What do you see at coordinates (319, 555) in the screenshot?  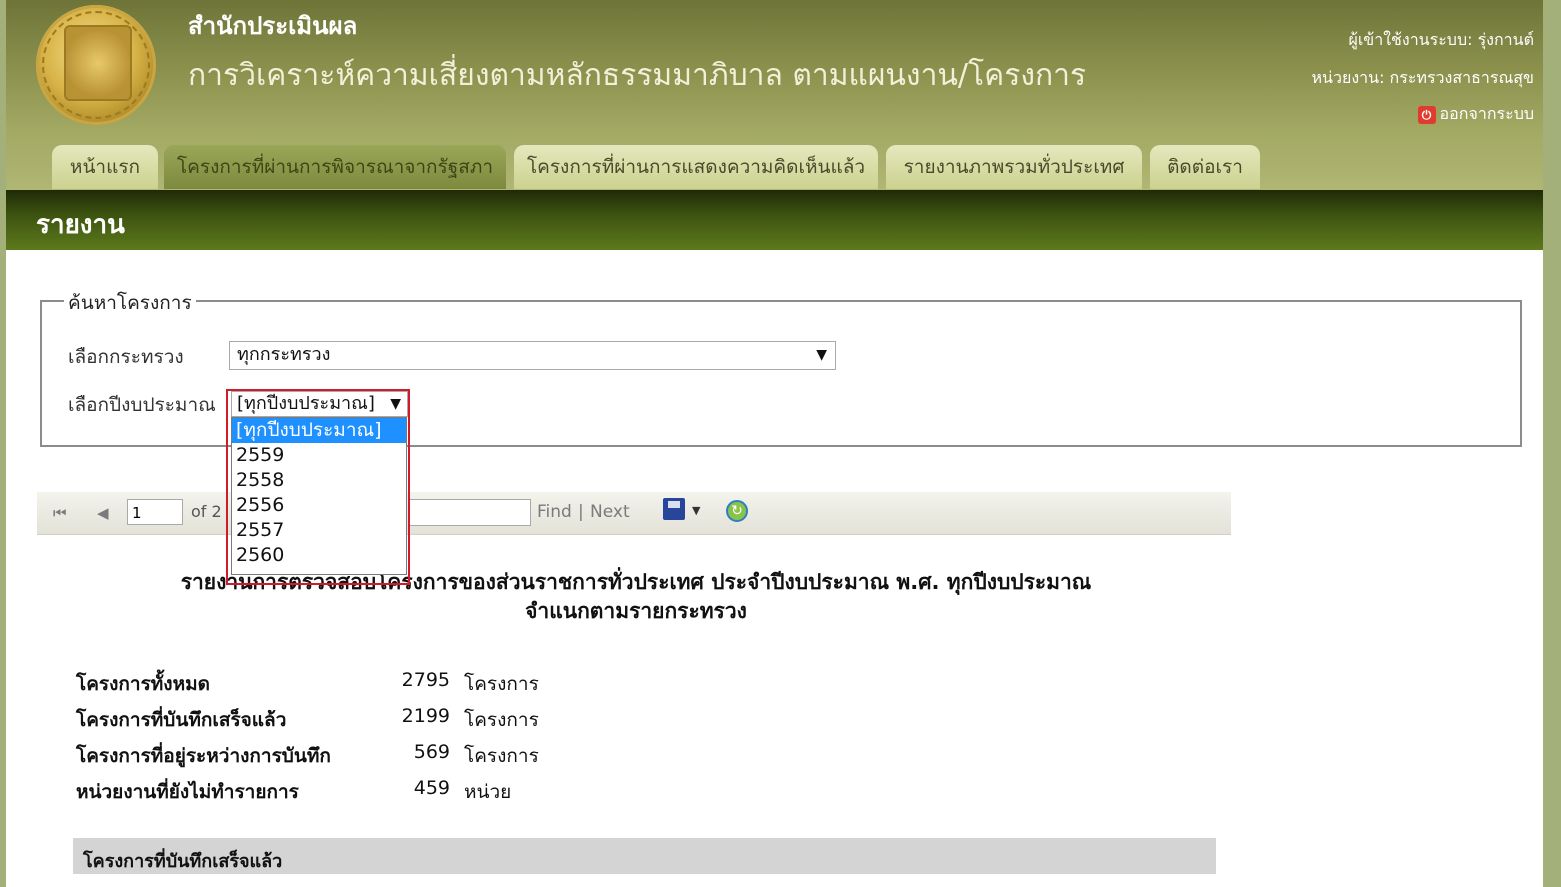 I see `year-option: 2560` at bounding box center [319, 555].